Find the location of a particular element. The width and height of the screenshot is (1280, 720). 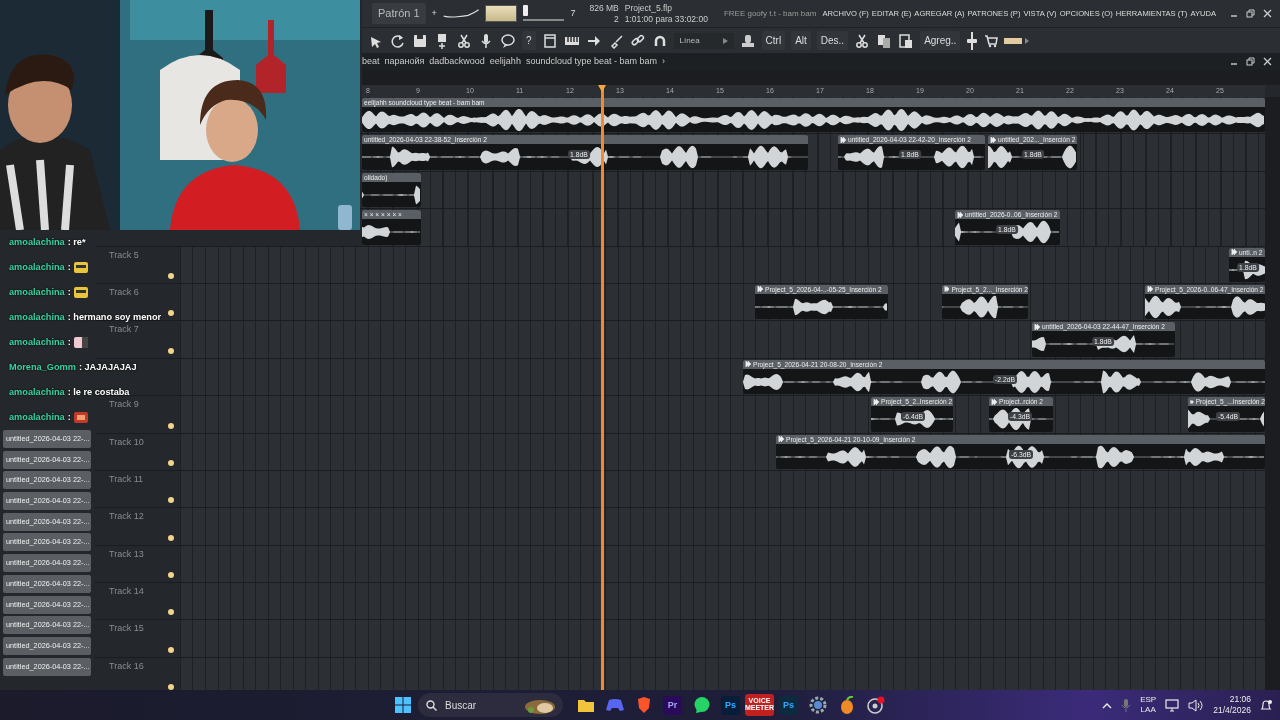

track-name: Track 10 is located at coordinates (126, 442).